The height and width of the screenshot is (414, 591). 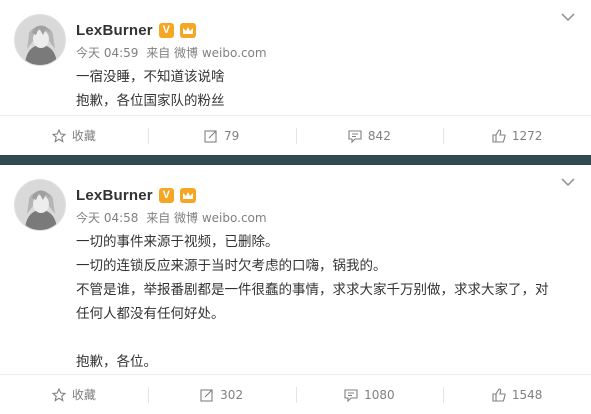 I want to click on post-line: 抱歉，各位国家队的粉丝, so click(x=150, y=101).